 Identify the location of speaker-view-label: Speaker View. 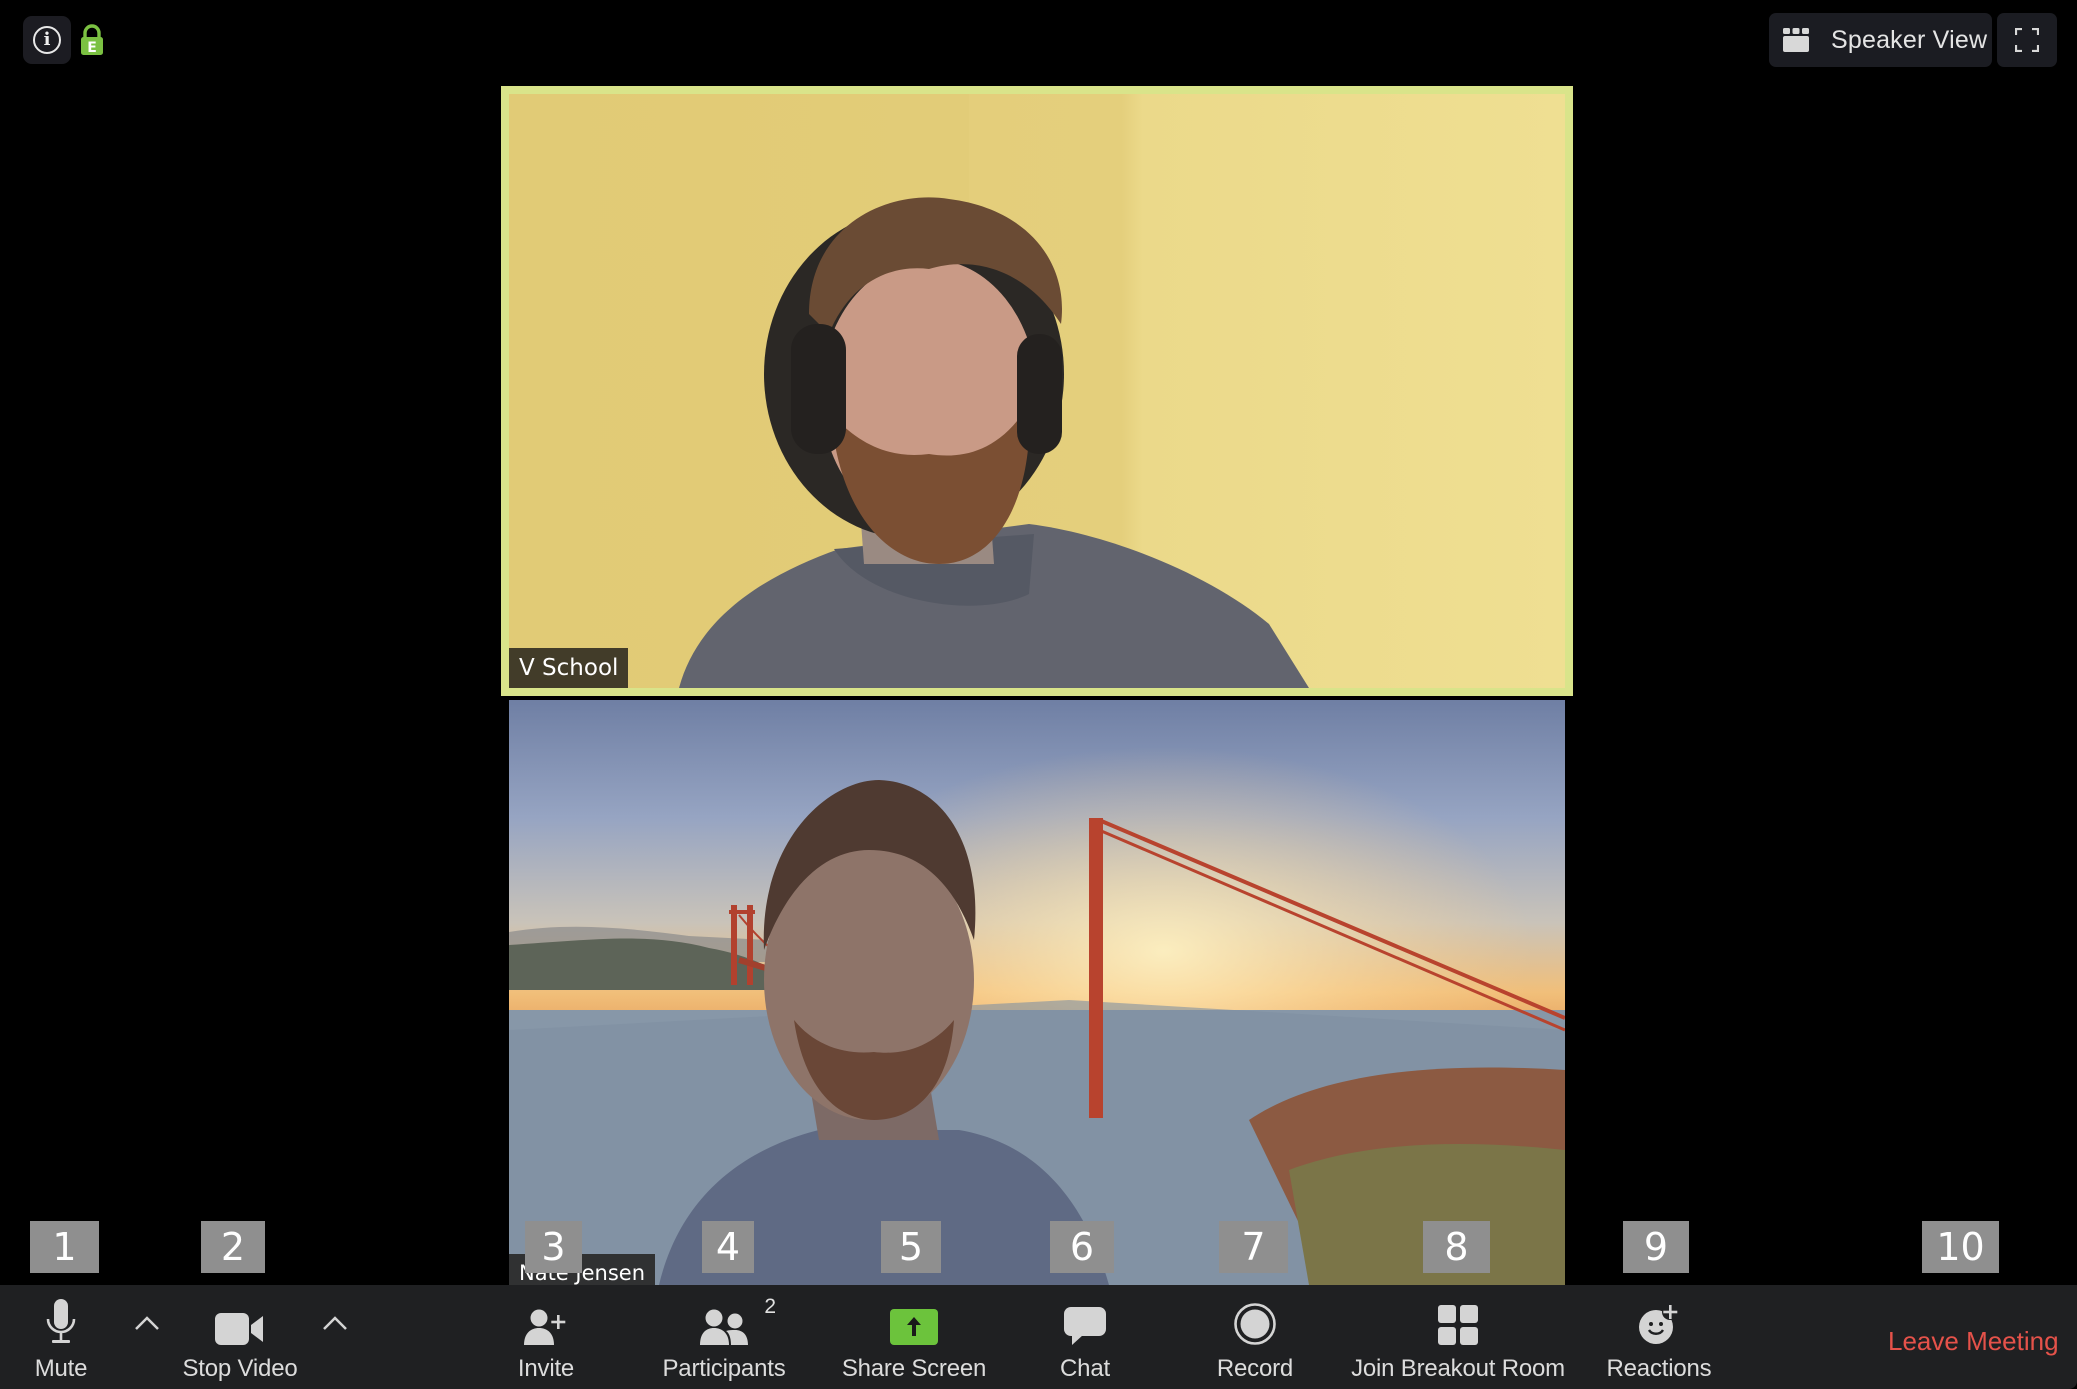
(1909, 39).